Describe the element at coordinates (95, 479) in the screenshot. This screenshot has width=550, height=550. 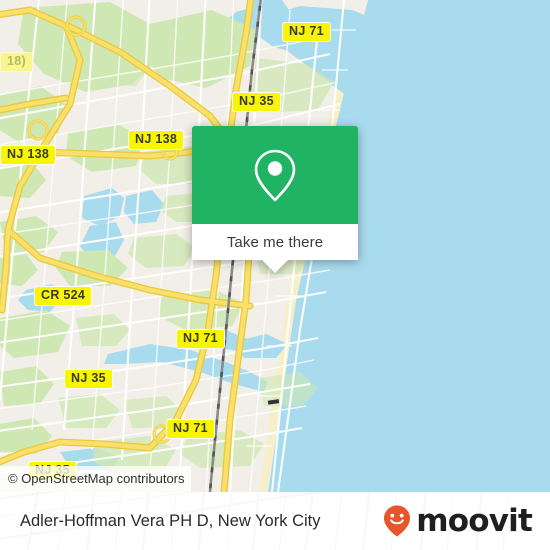
I see `osm-attribution: © OpenStreetMap contributors` at that location.